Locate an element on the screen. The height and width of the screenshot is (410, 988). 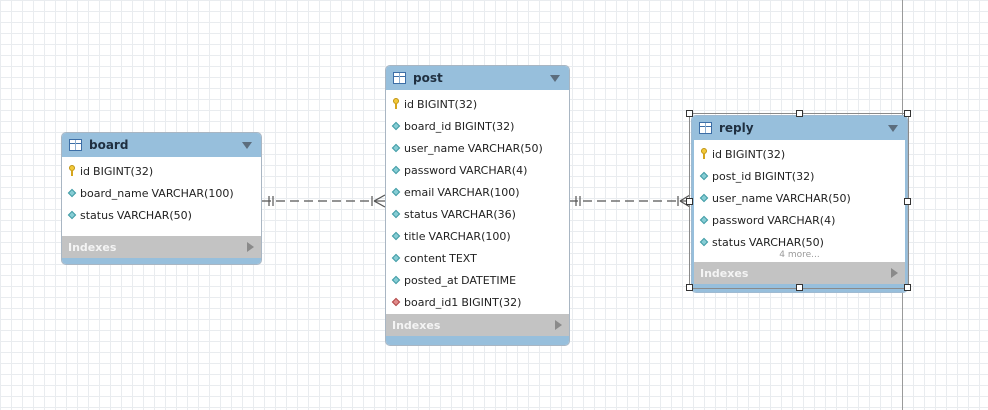
relationship-post-reply is located at coordinates (630, 201).